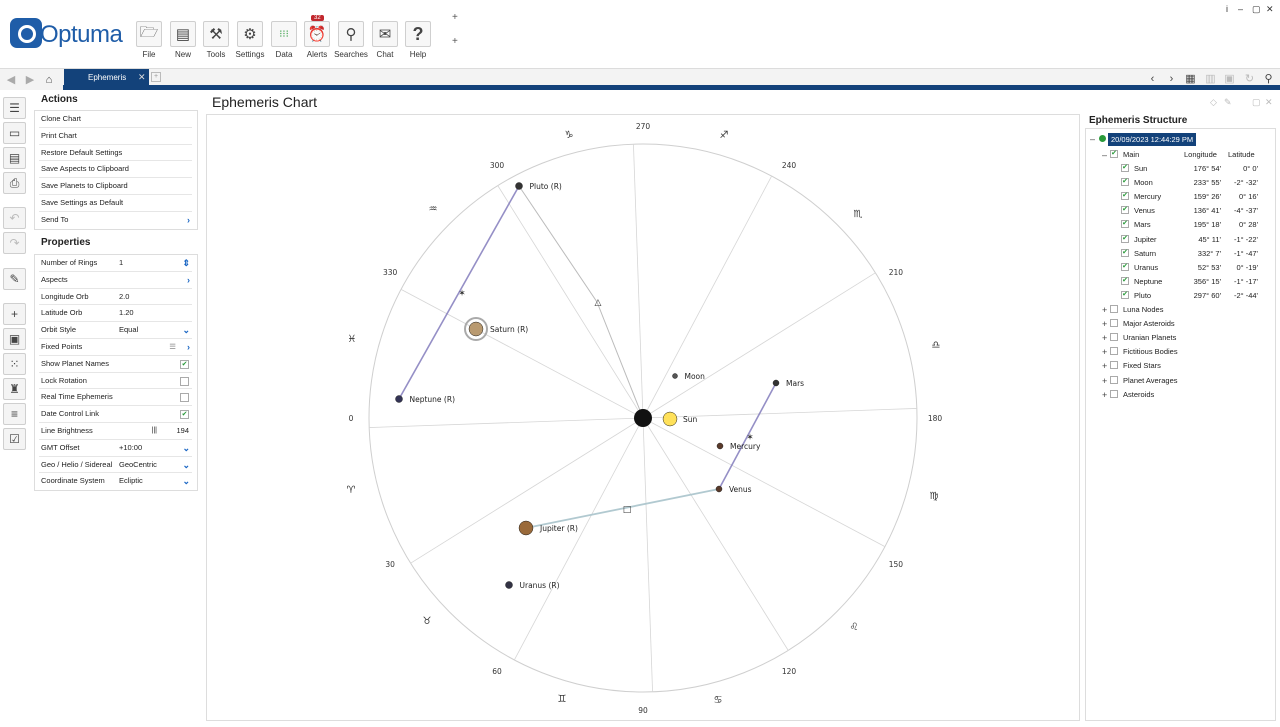 The height and width of the screenshot is (727, 1280). What do you see at coordinates (49, 80) in the screenshot?
I see `home-icon: ⌂` at bounding box center [49, 80].